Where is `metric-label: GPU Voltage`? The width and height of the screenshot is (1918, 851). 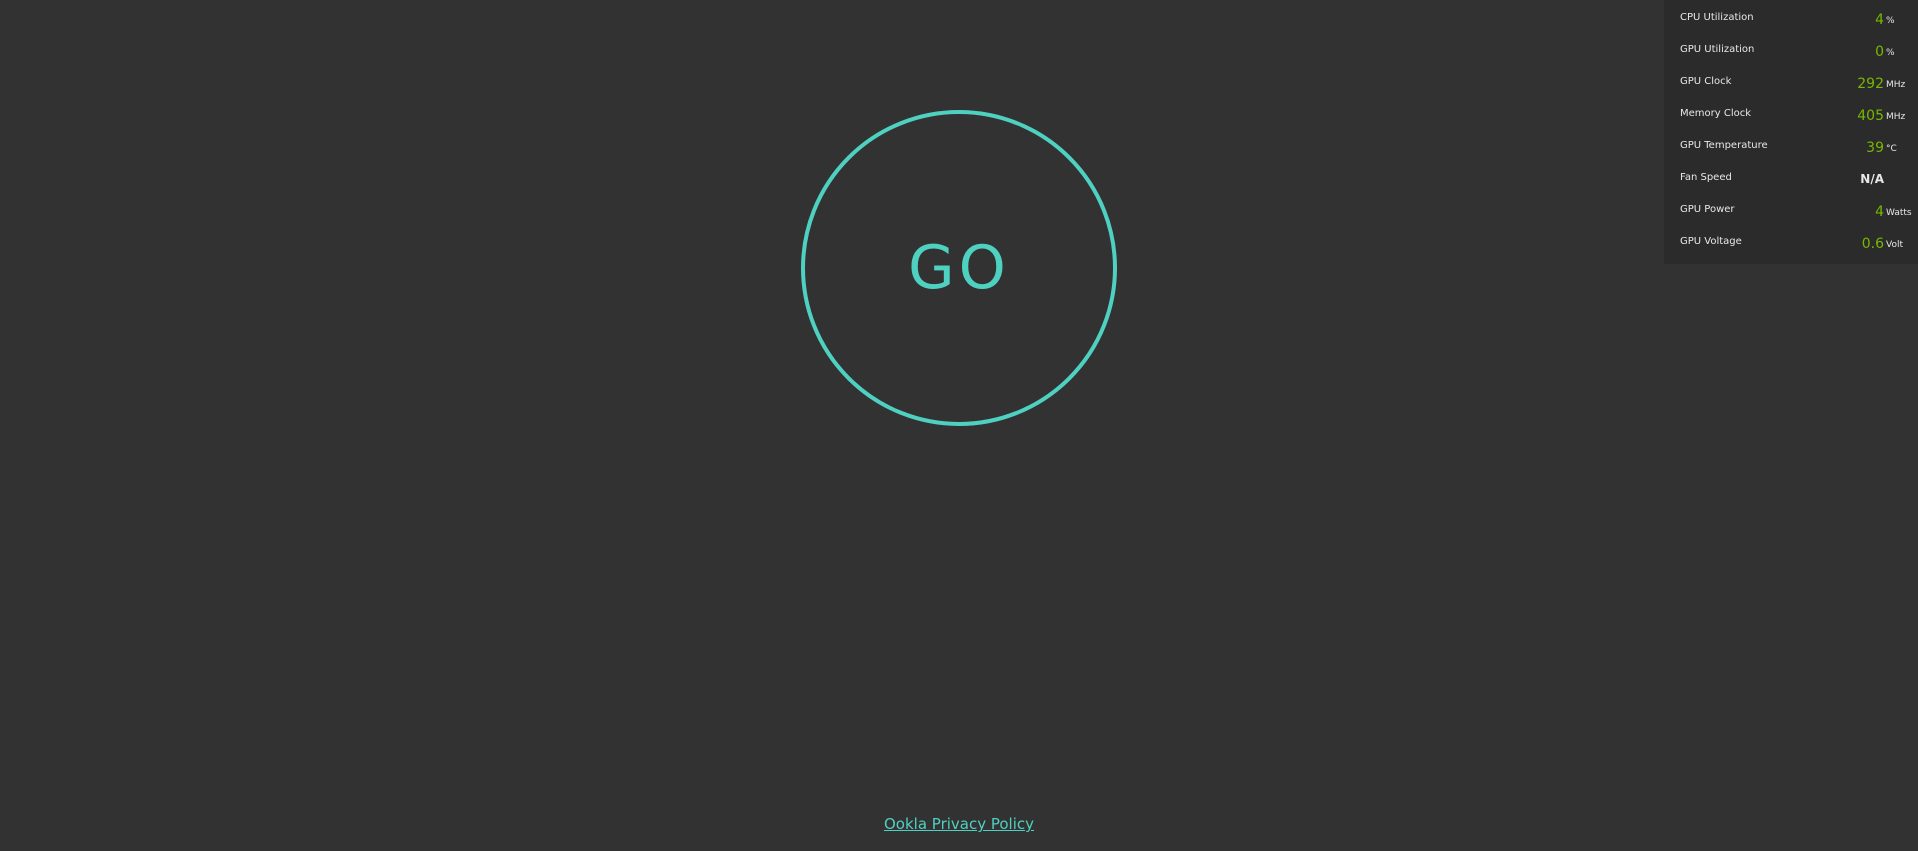
metric-label: GPU Voltage is located at coordinates (1711, 241).